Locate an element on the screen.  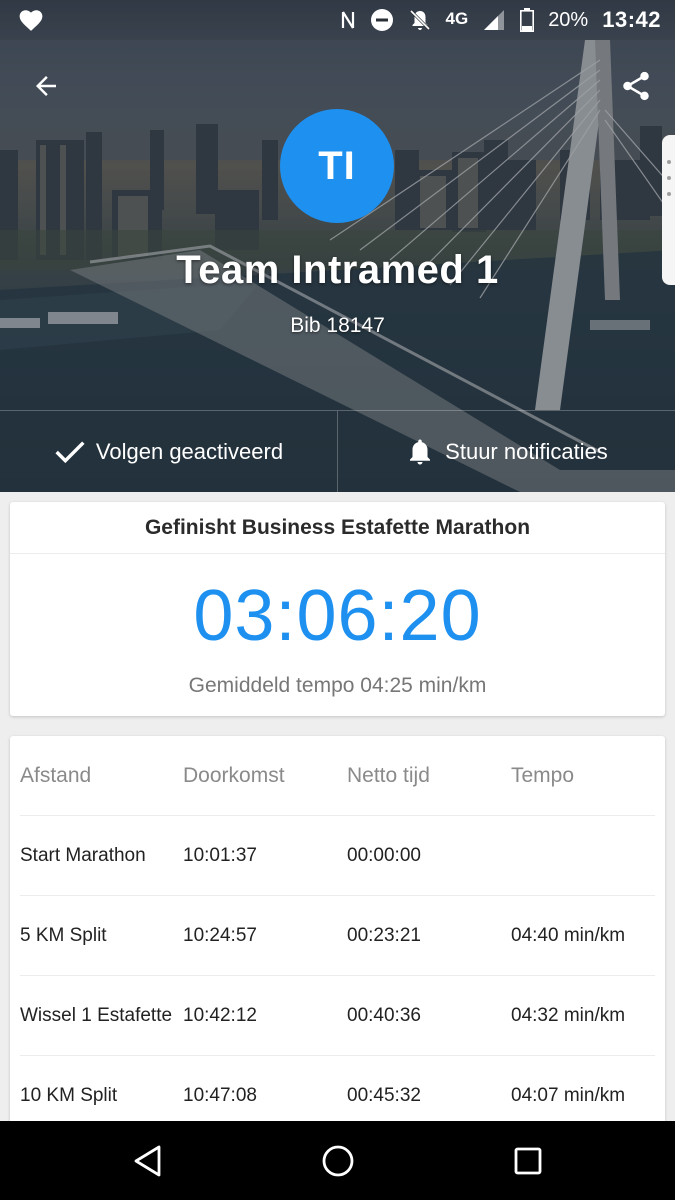
signal-icon is located at coordinates (494, 20).